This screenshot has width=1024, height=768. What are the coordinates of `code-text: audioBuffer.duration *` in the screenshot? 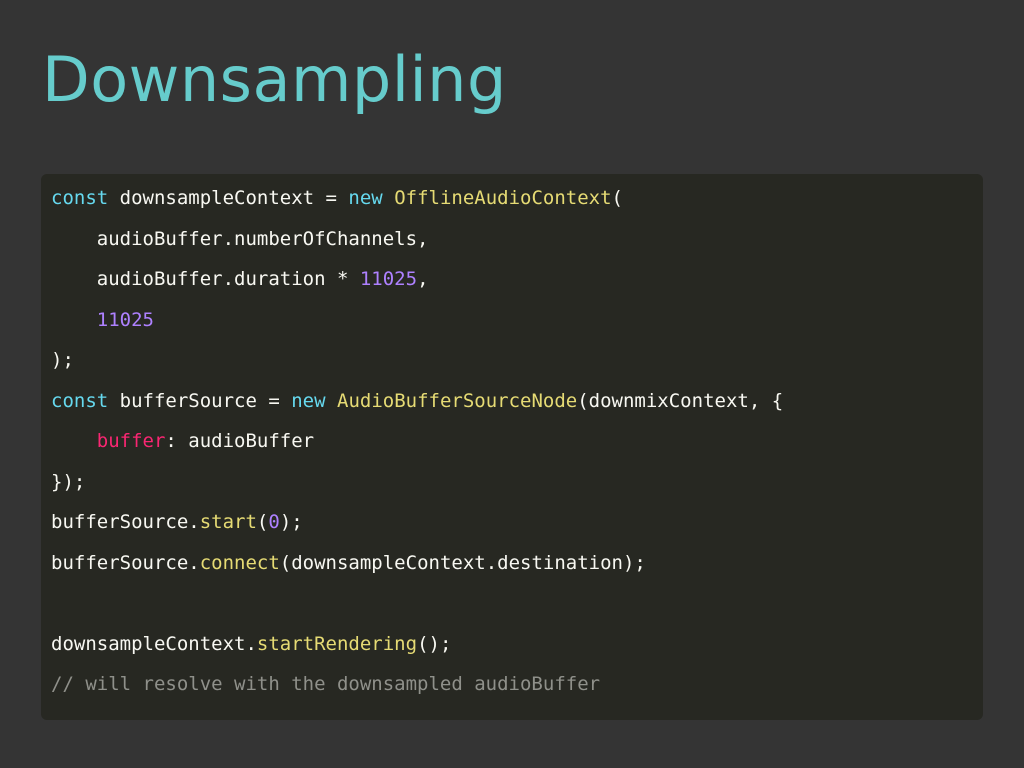 It's located at (205, 279).